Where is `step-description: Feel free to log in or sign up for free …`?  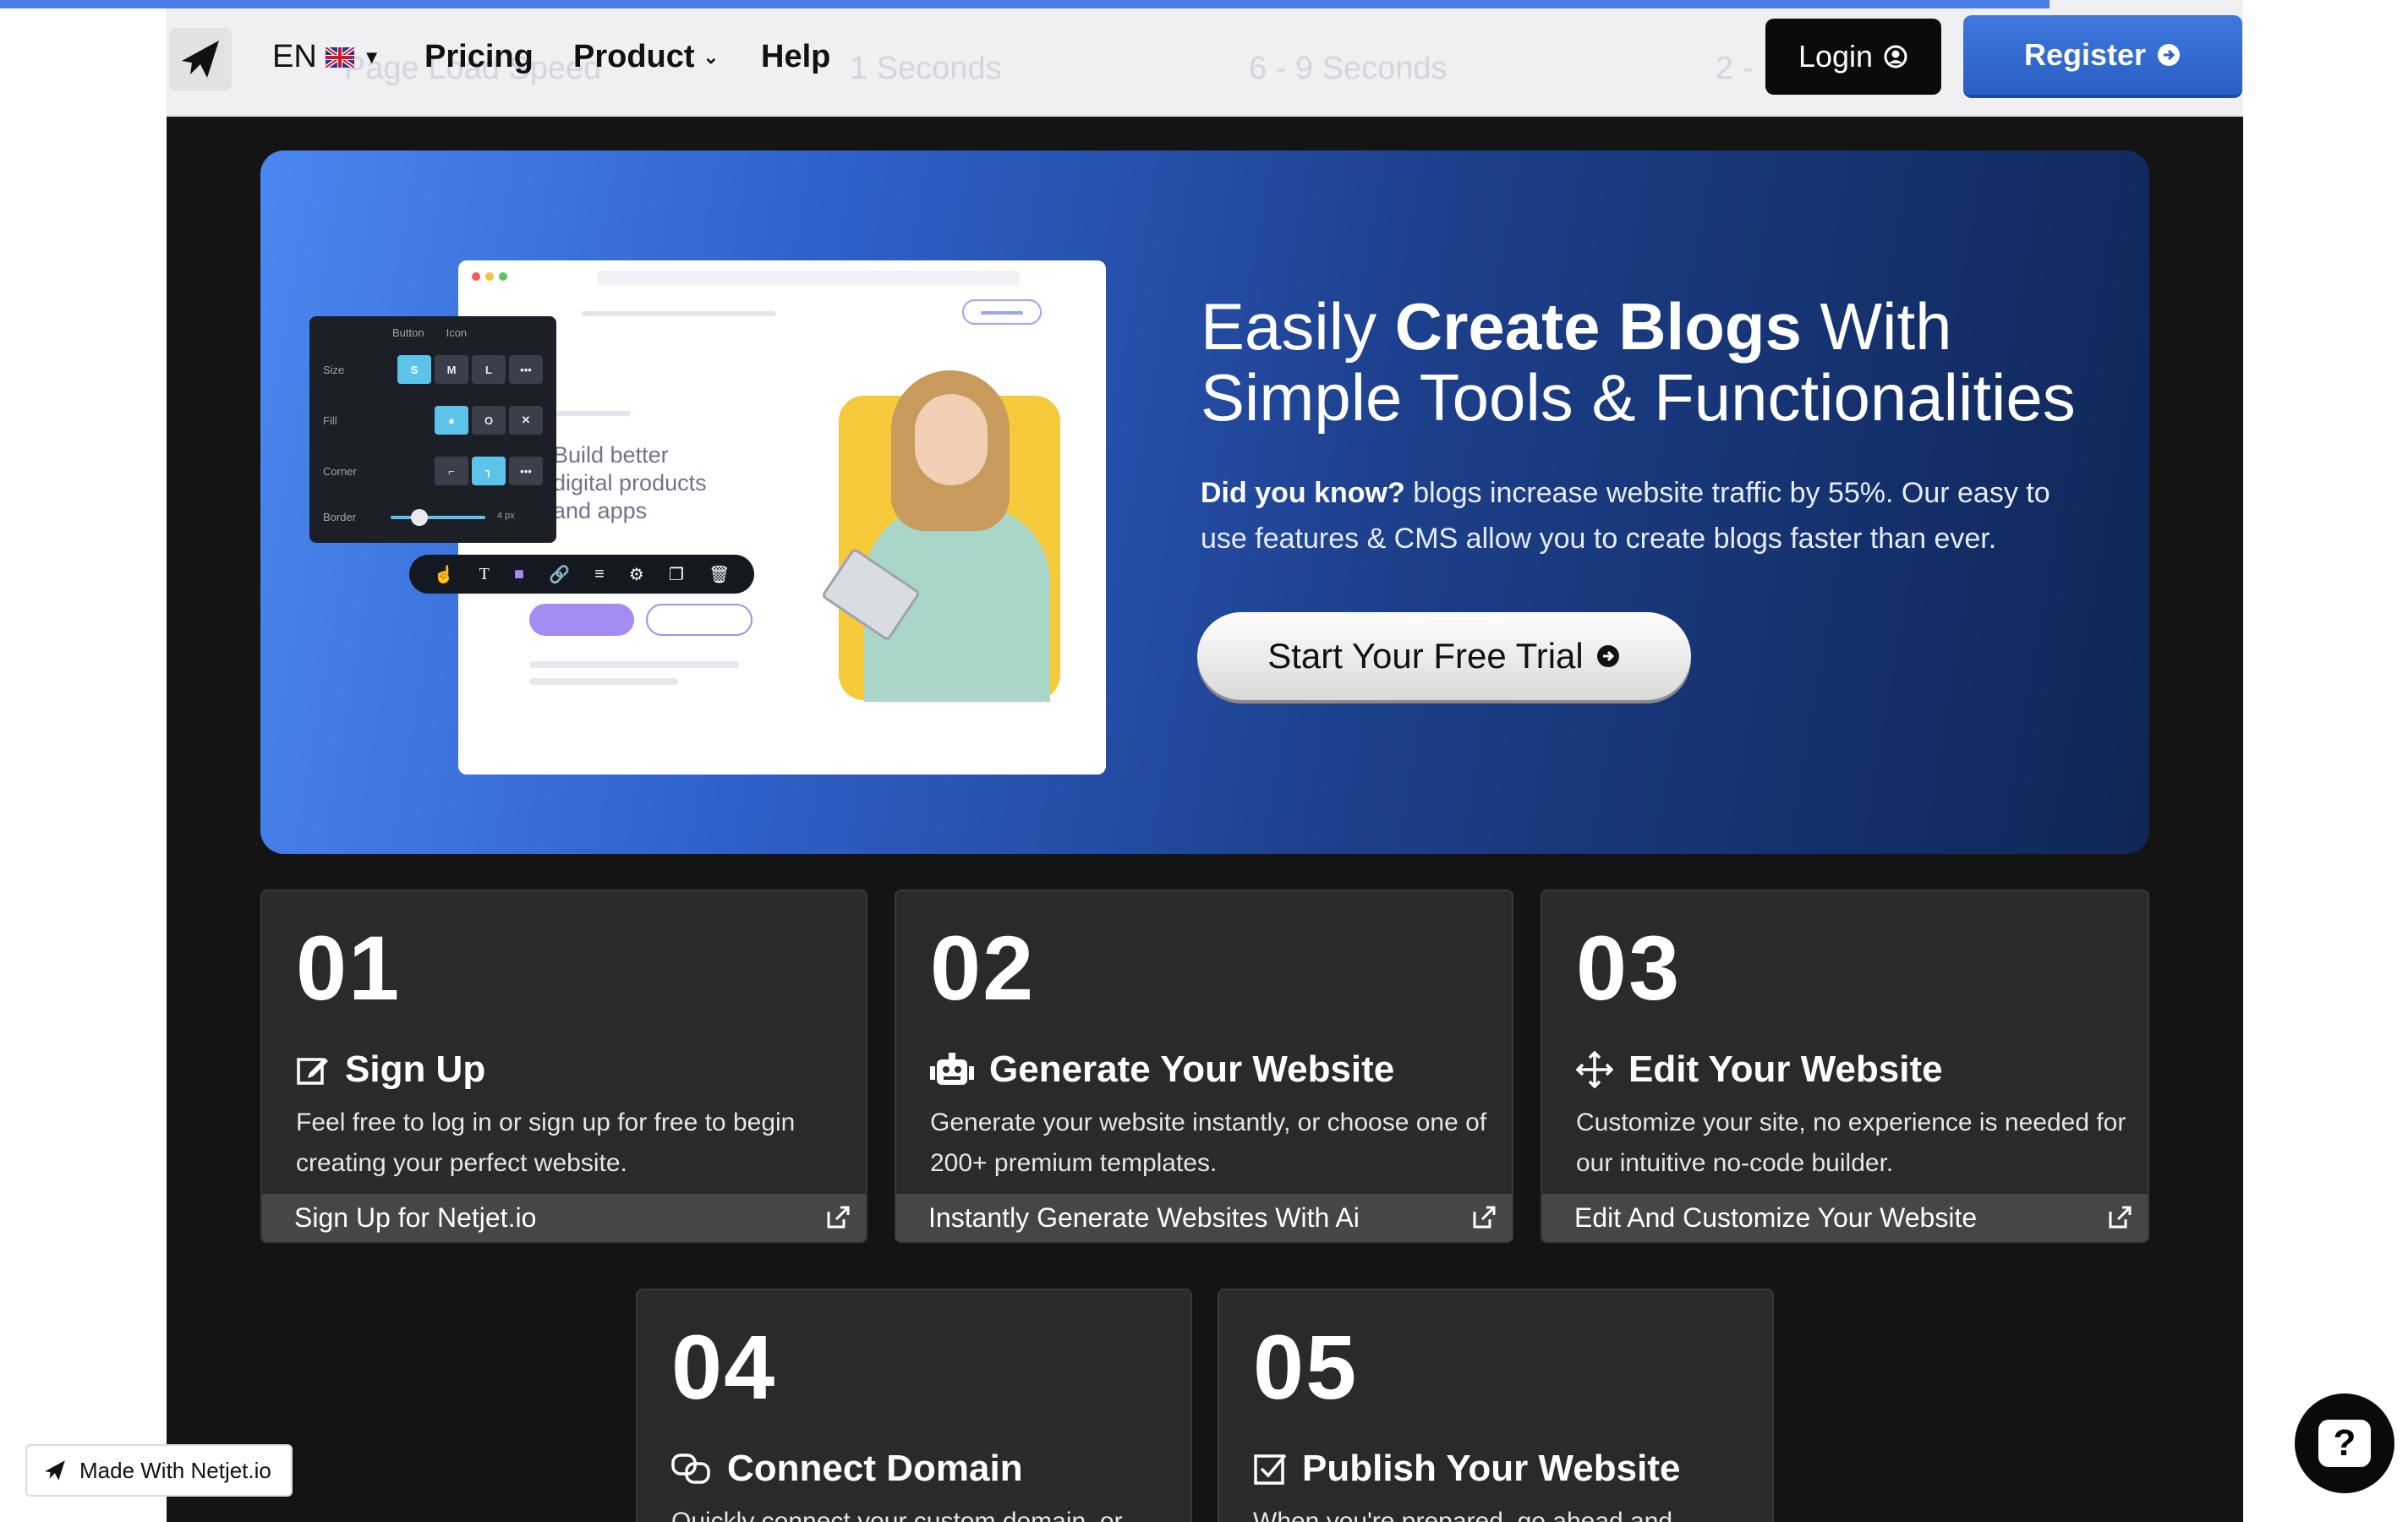 step-description: Feel free to log in or sign up for free … is located at coordinates (546, 1143).